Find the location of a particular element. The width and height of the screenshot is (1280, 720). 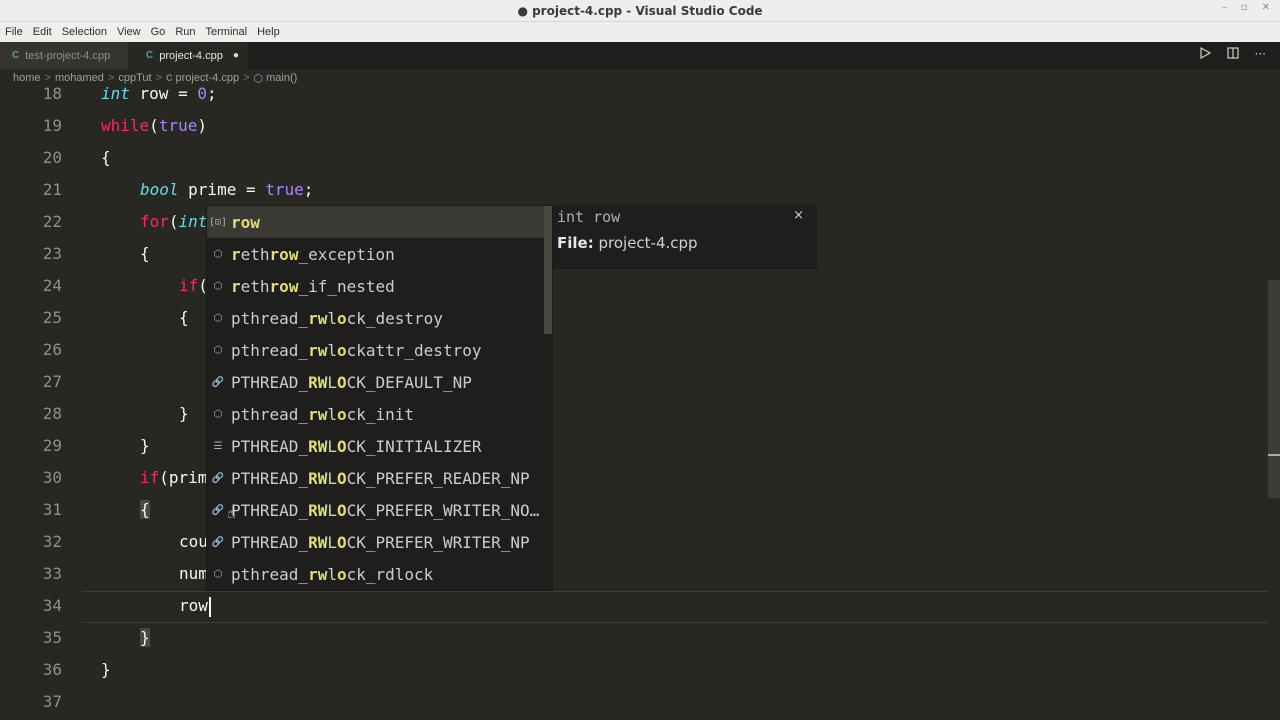

code-line-32: cou is located at coordinates (193, 541).